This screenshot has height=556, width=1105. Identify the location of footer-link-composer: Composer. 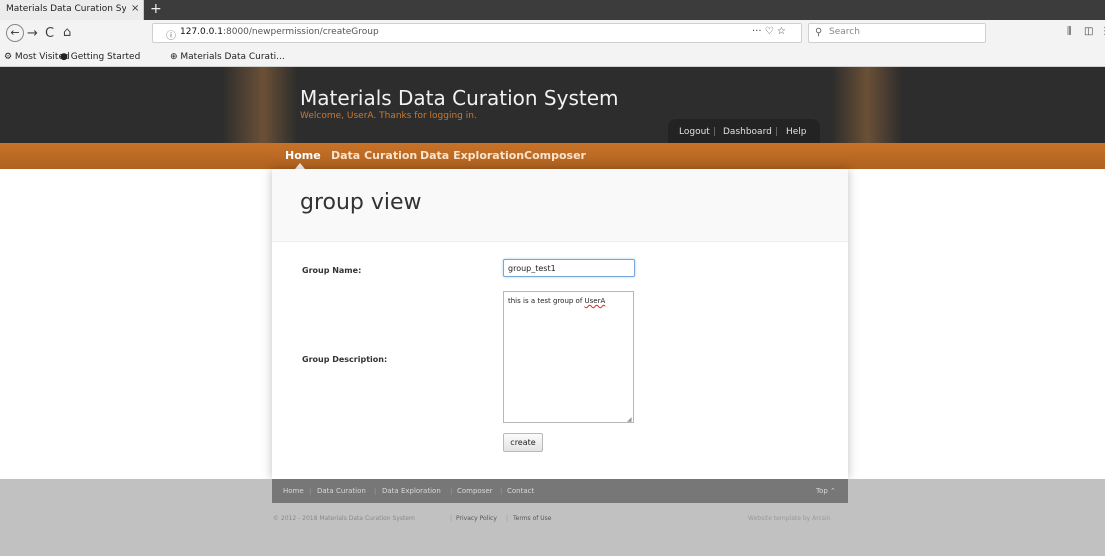
(475, 491).